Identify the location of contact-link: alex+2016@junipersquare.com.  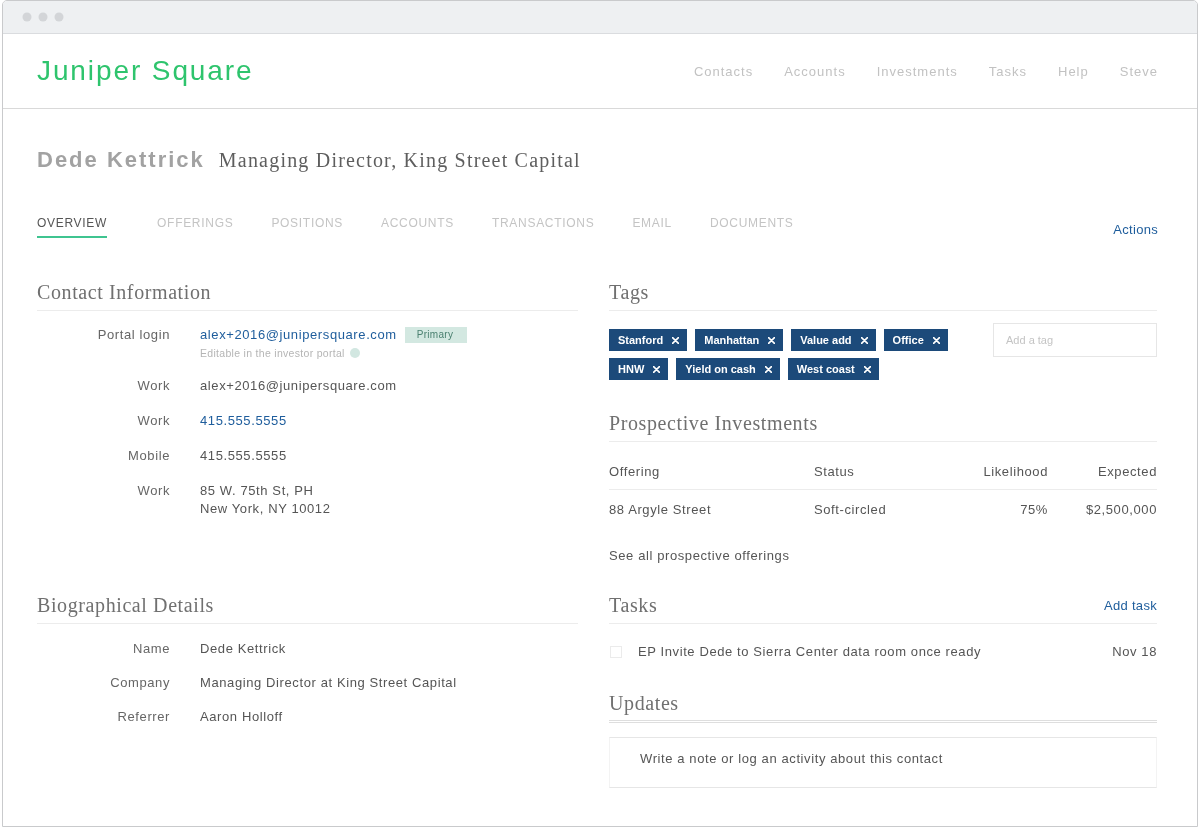
(298, 335).